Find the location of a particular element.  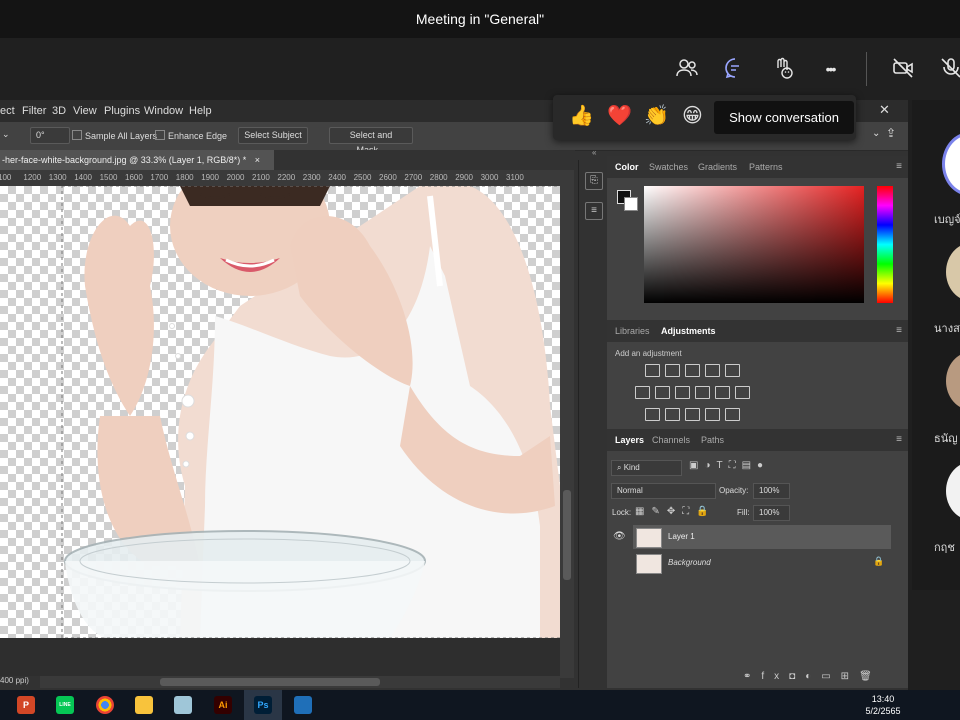

tab-swatches: Swatches is located at coordinates (668, 167).